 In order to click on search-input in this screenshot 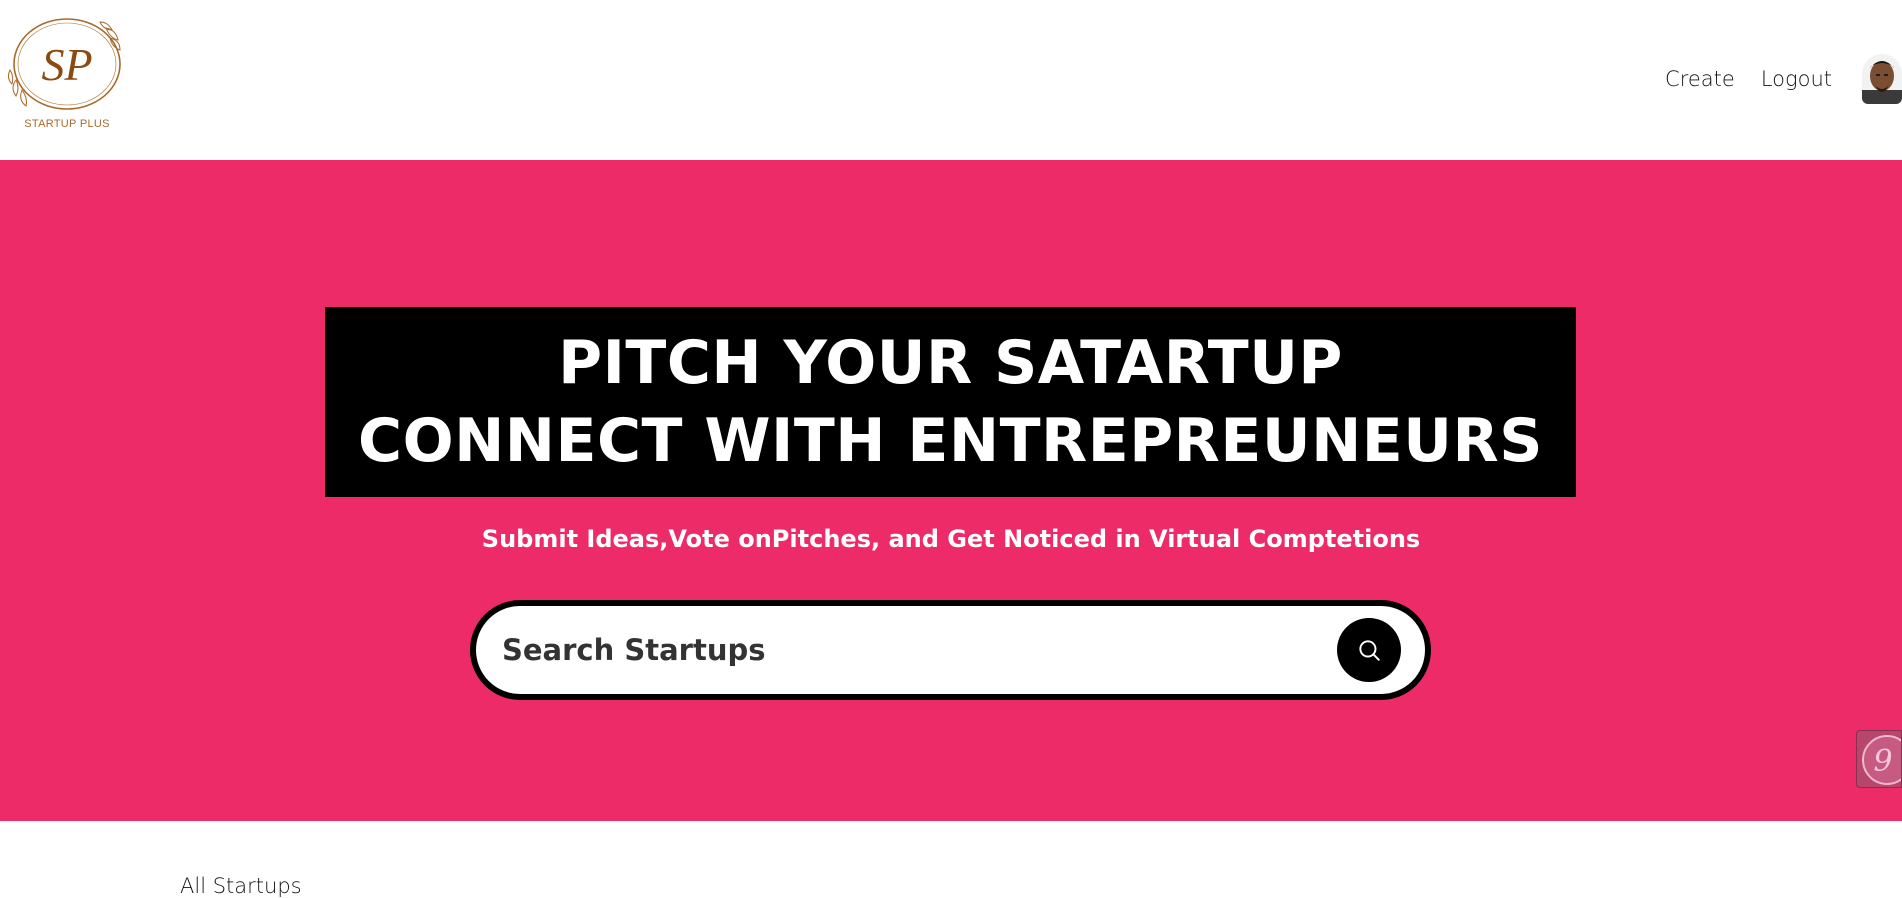, I will do `click(910, 650)`.